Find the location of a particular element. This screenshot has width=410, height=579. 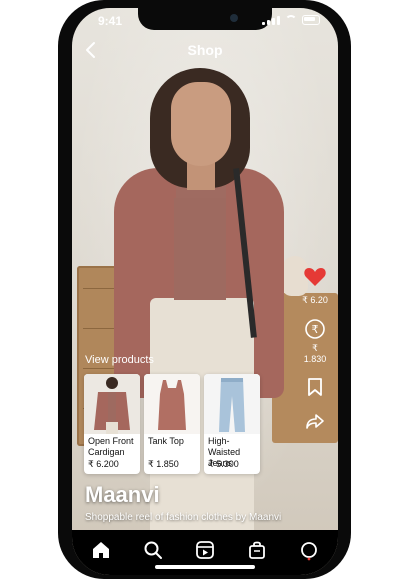

bottom-tab-bar is located at coordinates (205, 552).